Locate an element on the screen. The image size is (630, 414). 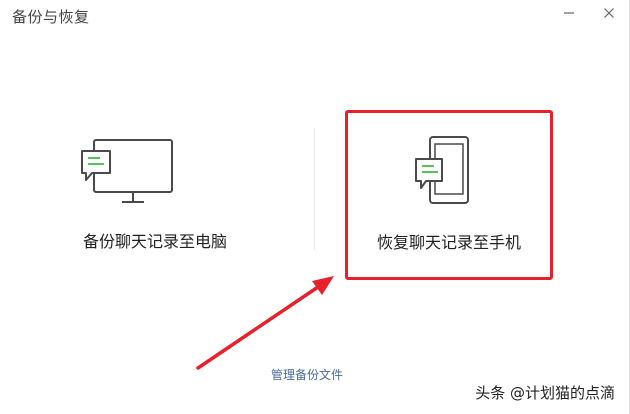
window-title: 备份与恢复 is located at coordinates (51, 17).